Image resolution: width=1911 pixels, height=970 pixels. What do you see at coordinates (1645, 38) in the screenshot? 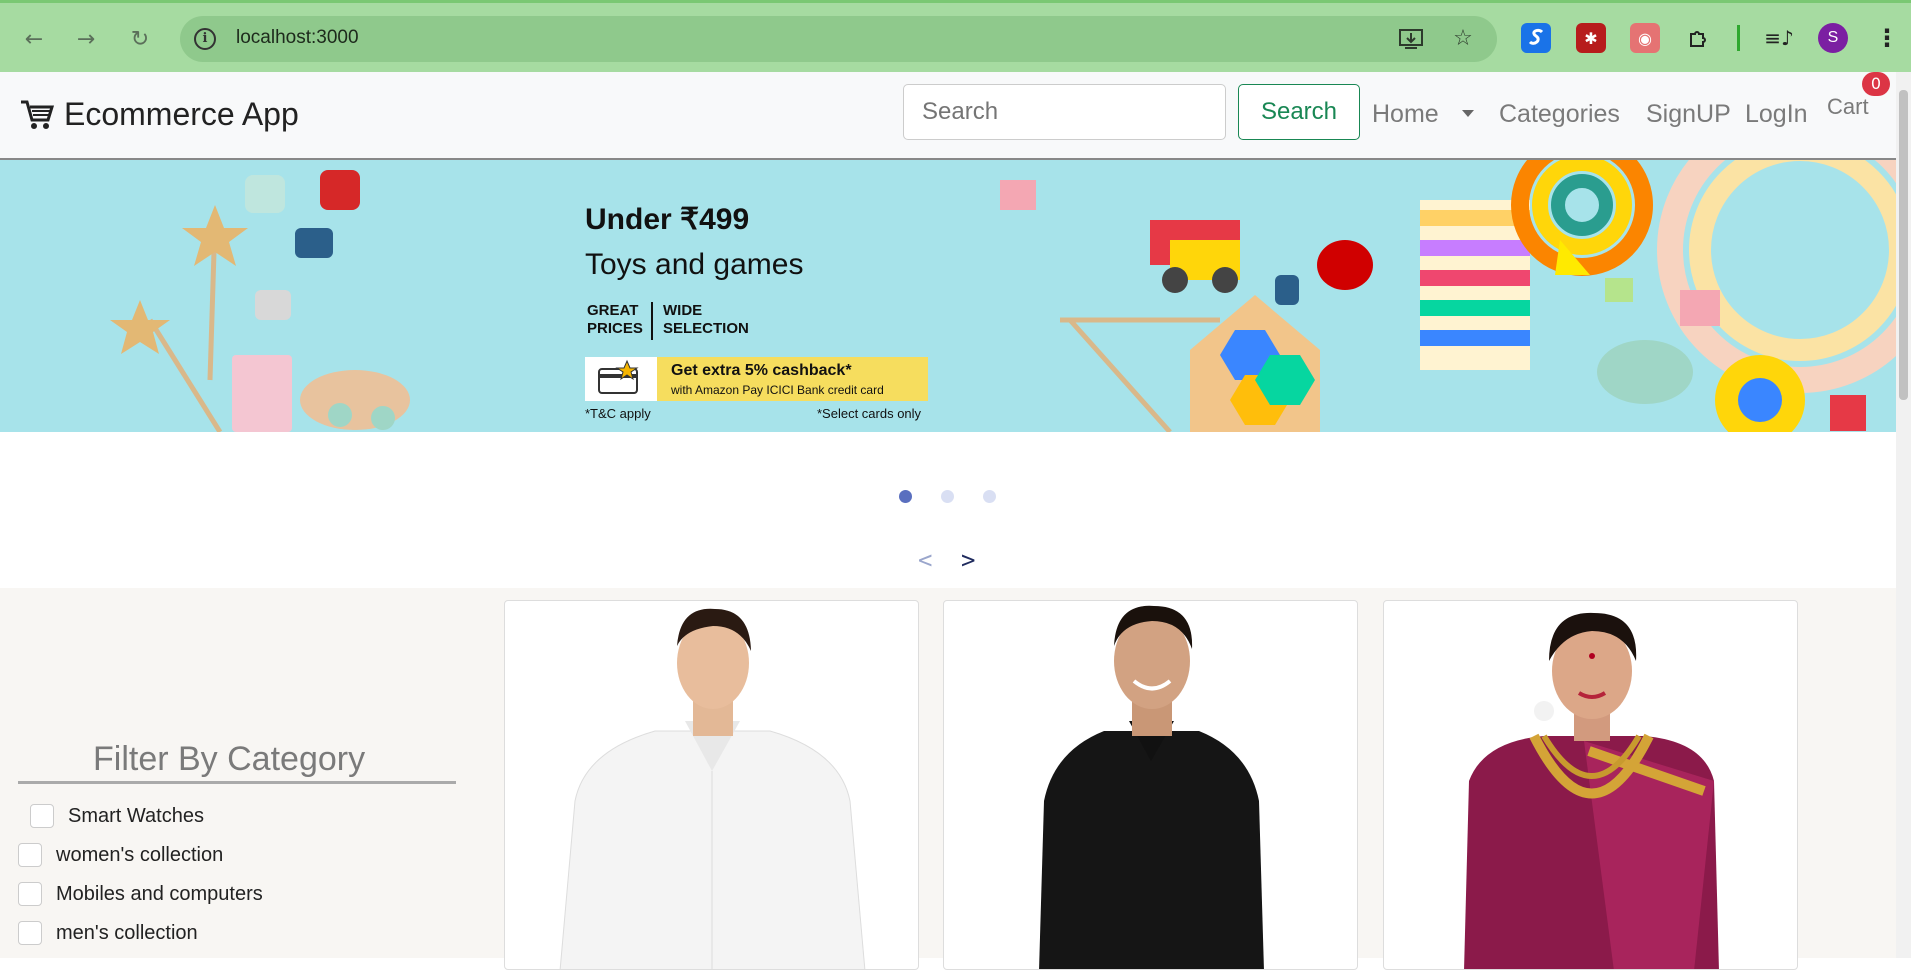
I see `extension-camera-icon: ◉` at bounding box center [1645, 38].